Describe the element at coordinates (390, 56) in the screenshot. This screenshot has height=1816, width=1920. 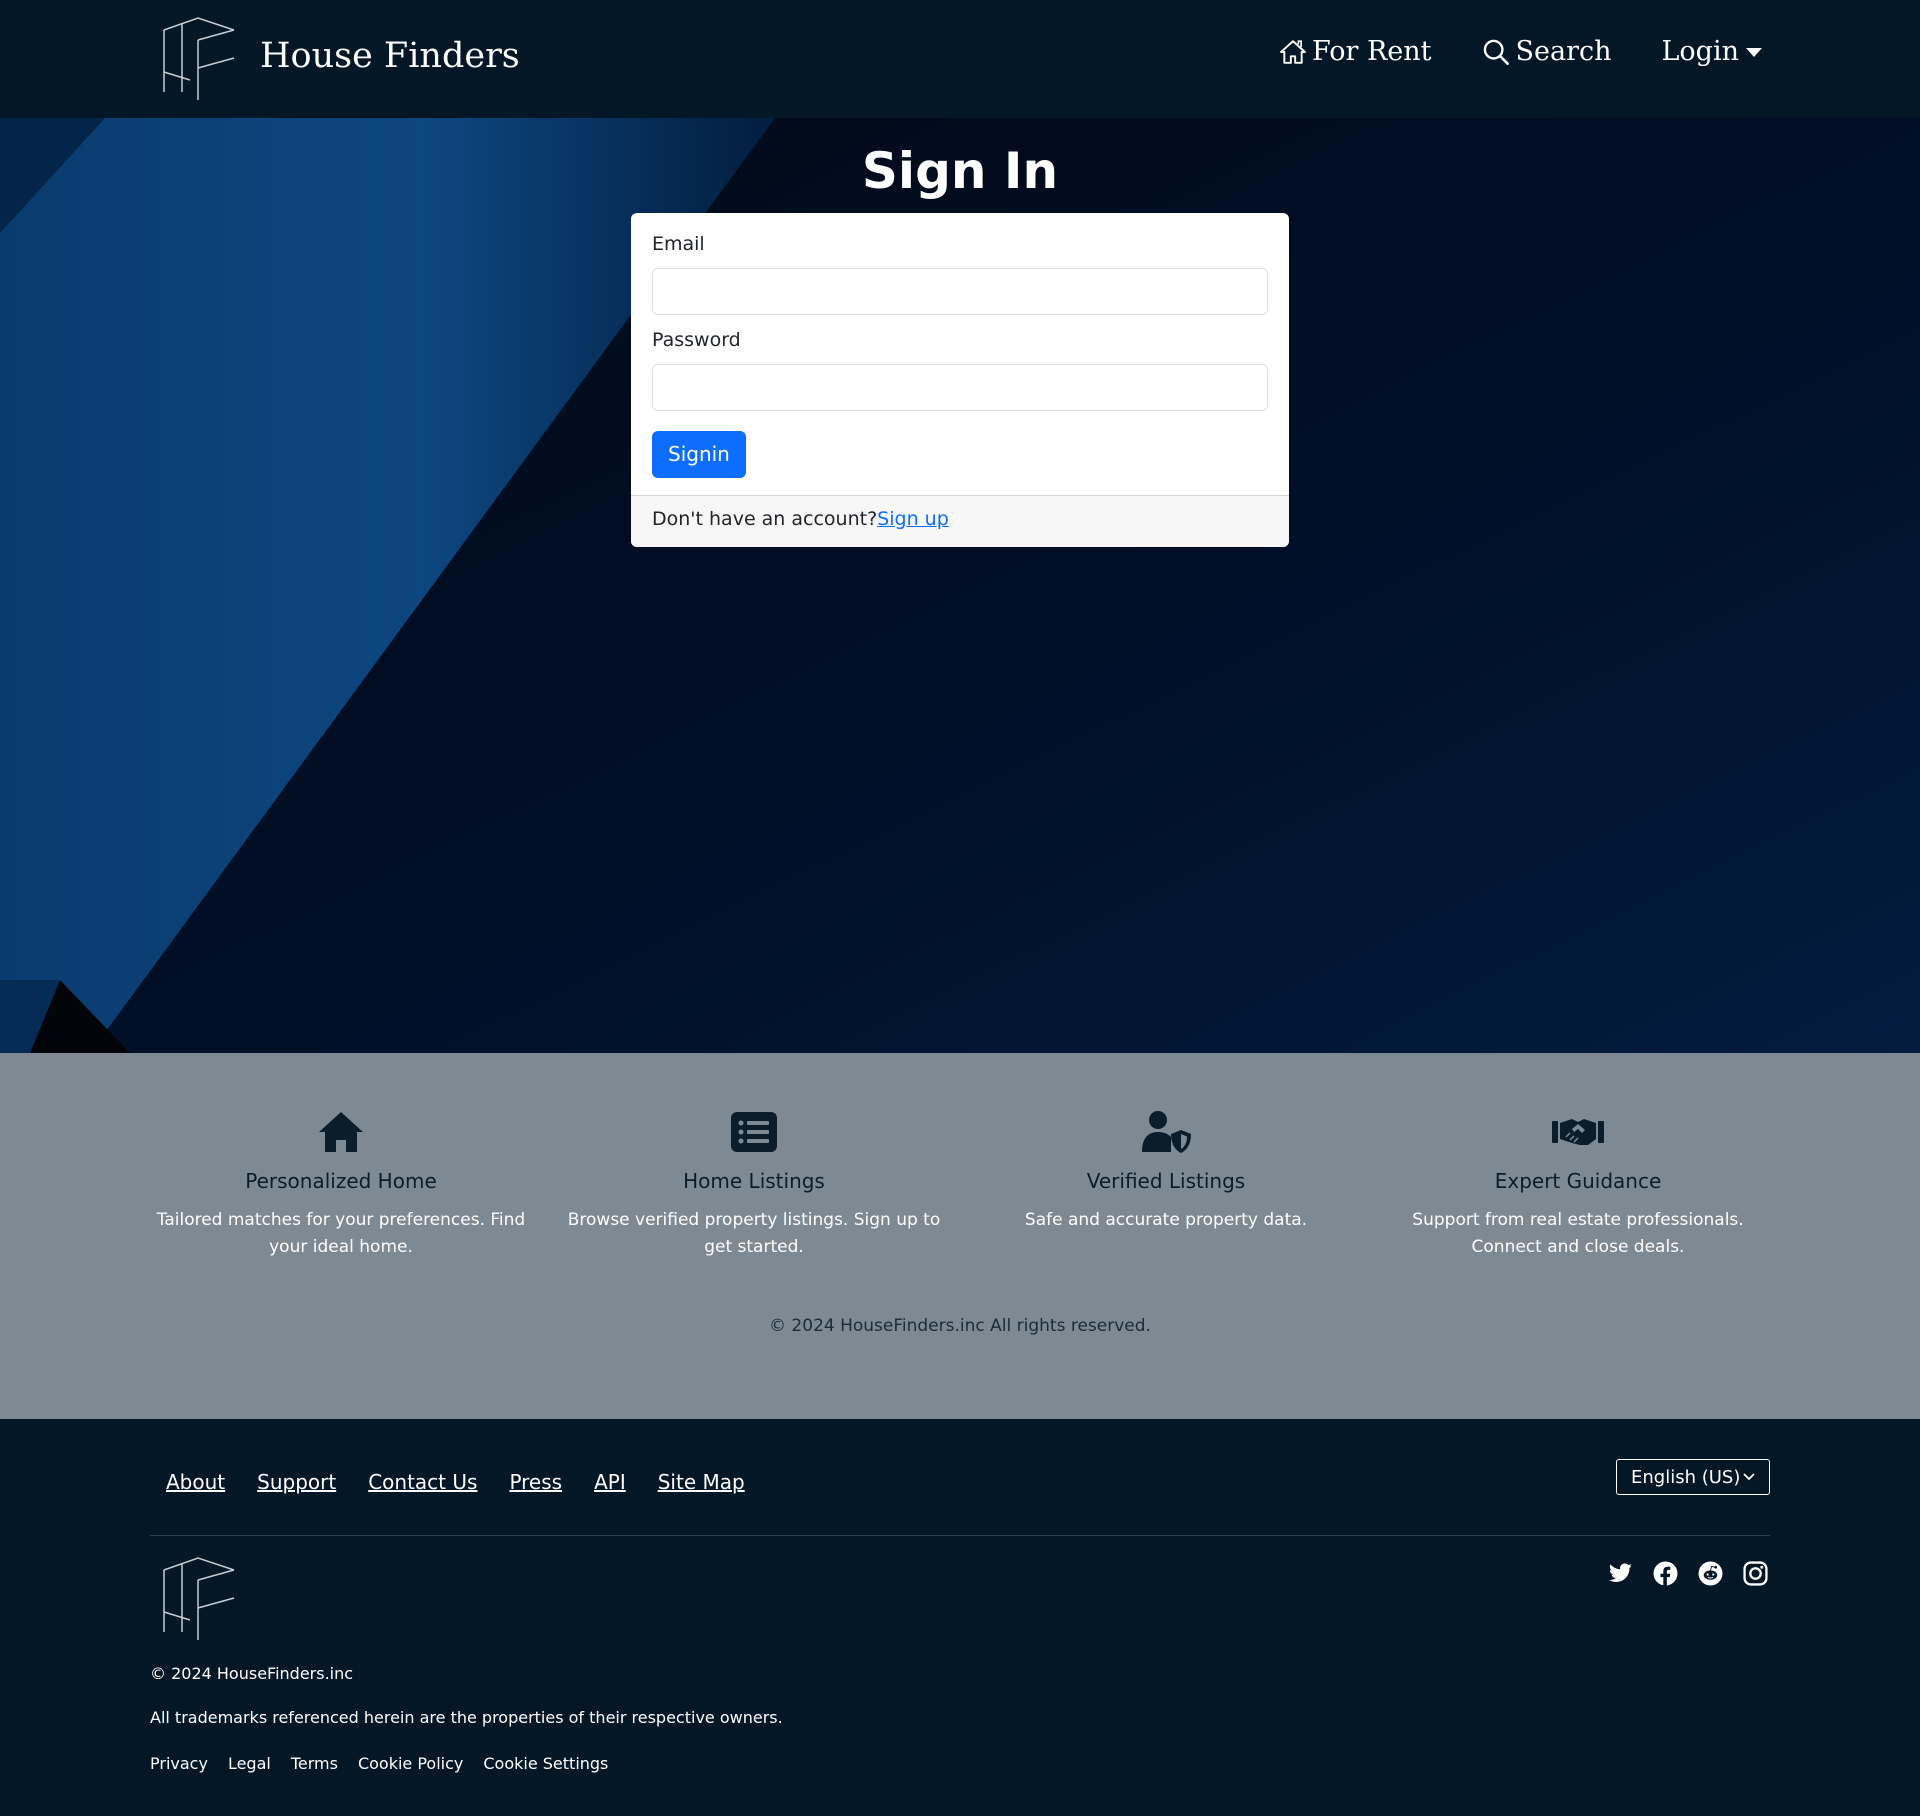
I see `brand-name: House Finders` at that location.